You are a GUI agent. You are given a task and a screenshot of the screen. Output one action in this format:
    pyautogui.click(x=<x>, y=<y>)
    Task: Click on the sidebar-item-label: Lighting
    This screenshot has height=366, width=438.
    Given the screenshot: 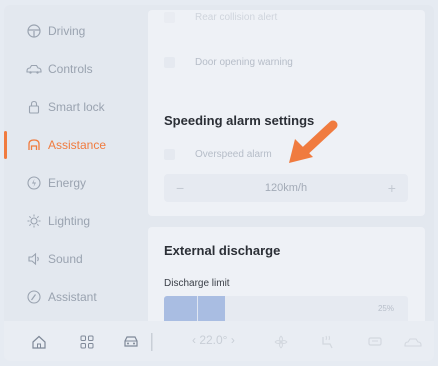 What is the action you would take?
    pyautogui.click(x=69, y=221)
    